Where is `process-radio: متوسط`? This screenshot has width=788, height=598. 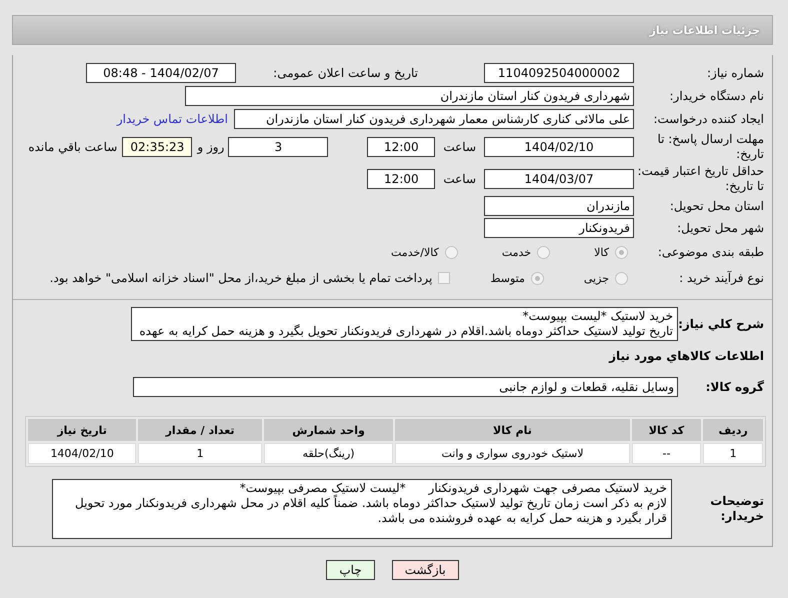 process-radio: متوسط is located at coordinates (517, 278).